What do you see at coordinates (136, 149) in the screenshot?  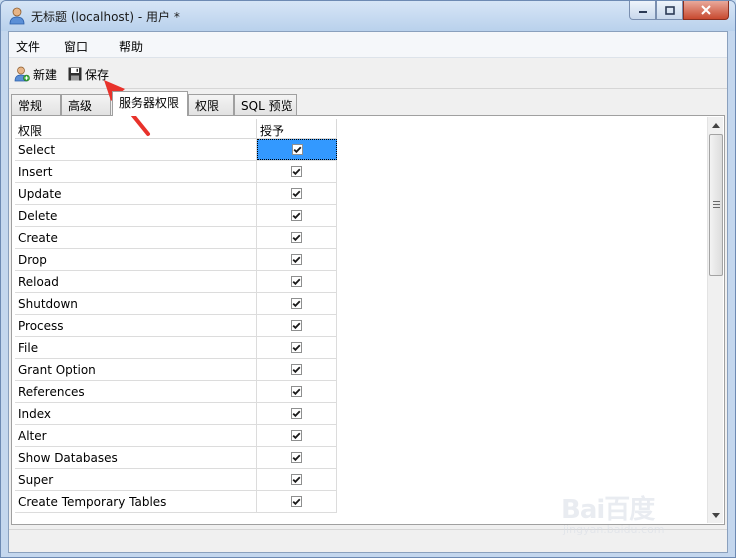 I see `privilege-name: Select` at bounding box center [136, 149].